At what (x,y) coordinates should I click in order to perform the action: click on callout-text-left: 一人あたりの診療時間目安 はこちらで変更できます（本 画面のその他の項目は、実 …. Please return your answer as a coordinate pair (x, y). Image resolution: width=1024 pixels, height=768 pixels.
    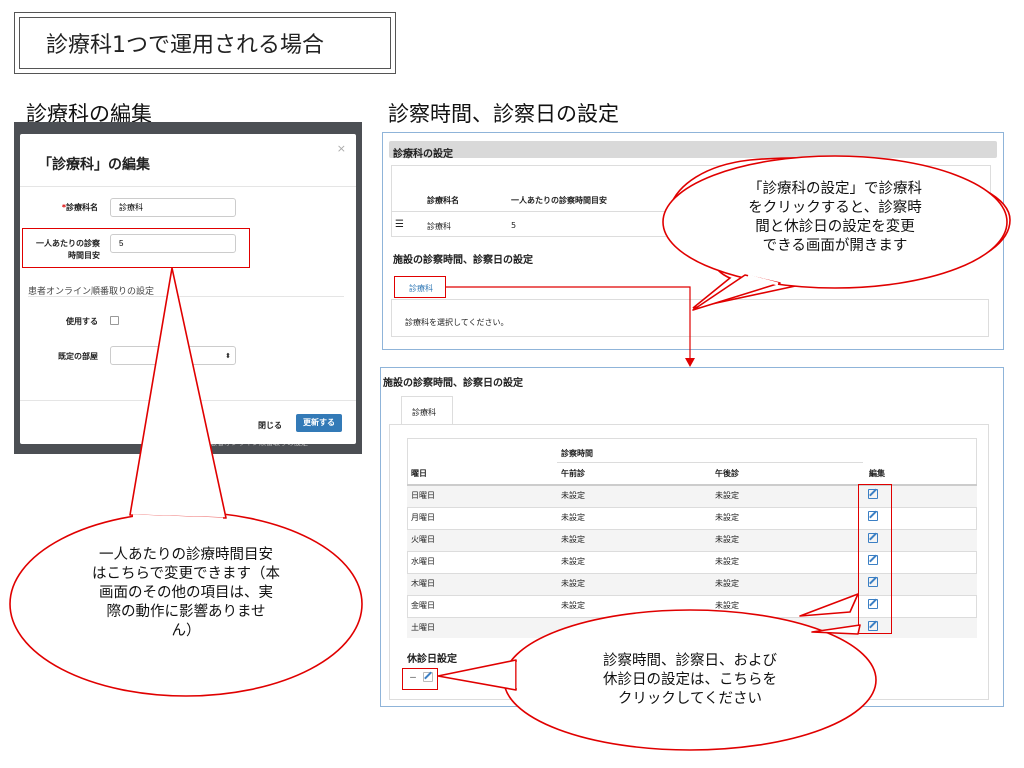
    Looking at the image, I should click on (186, 593).